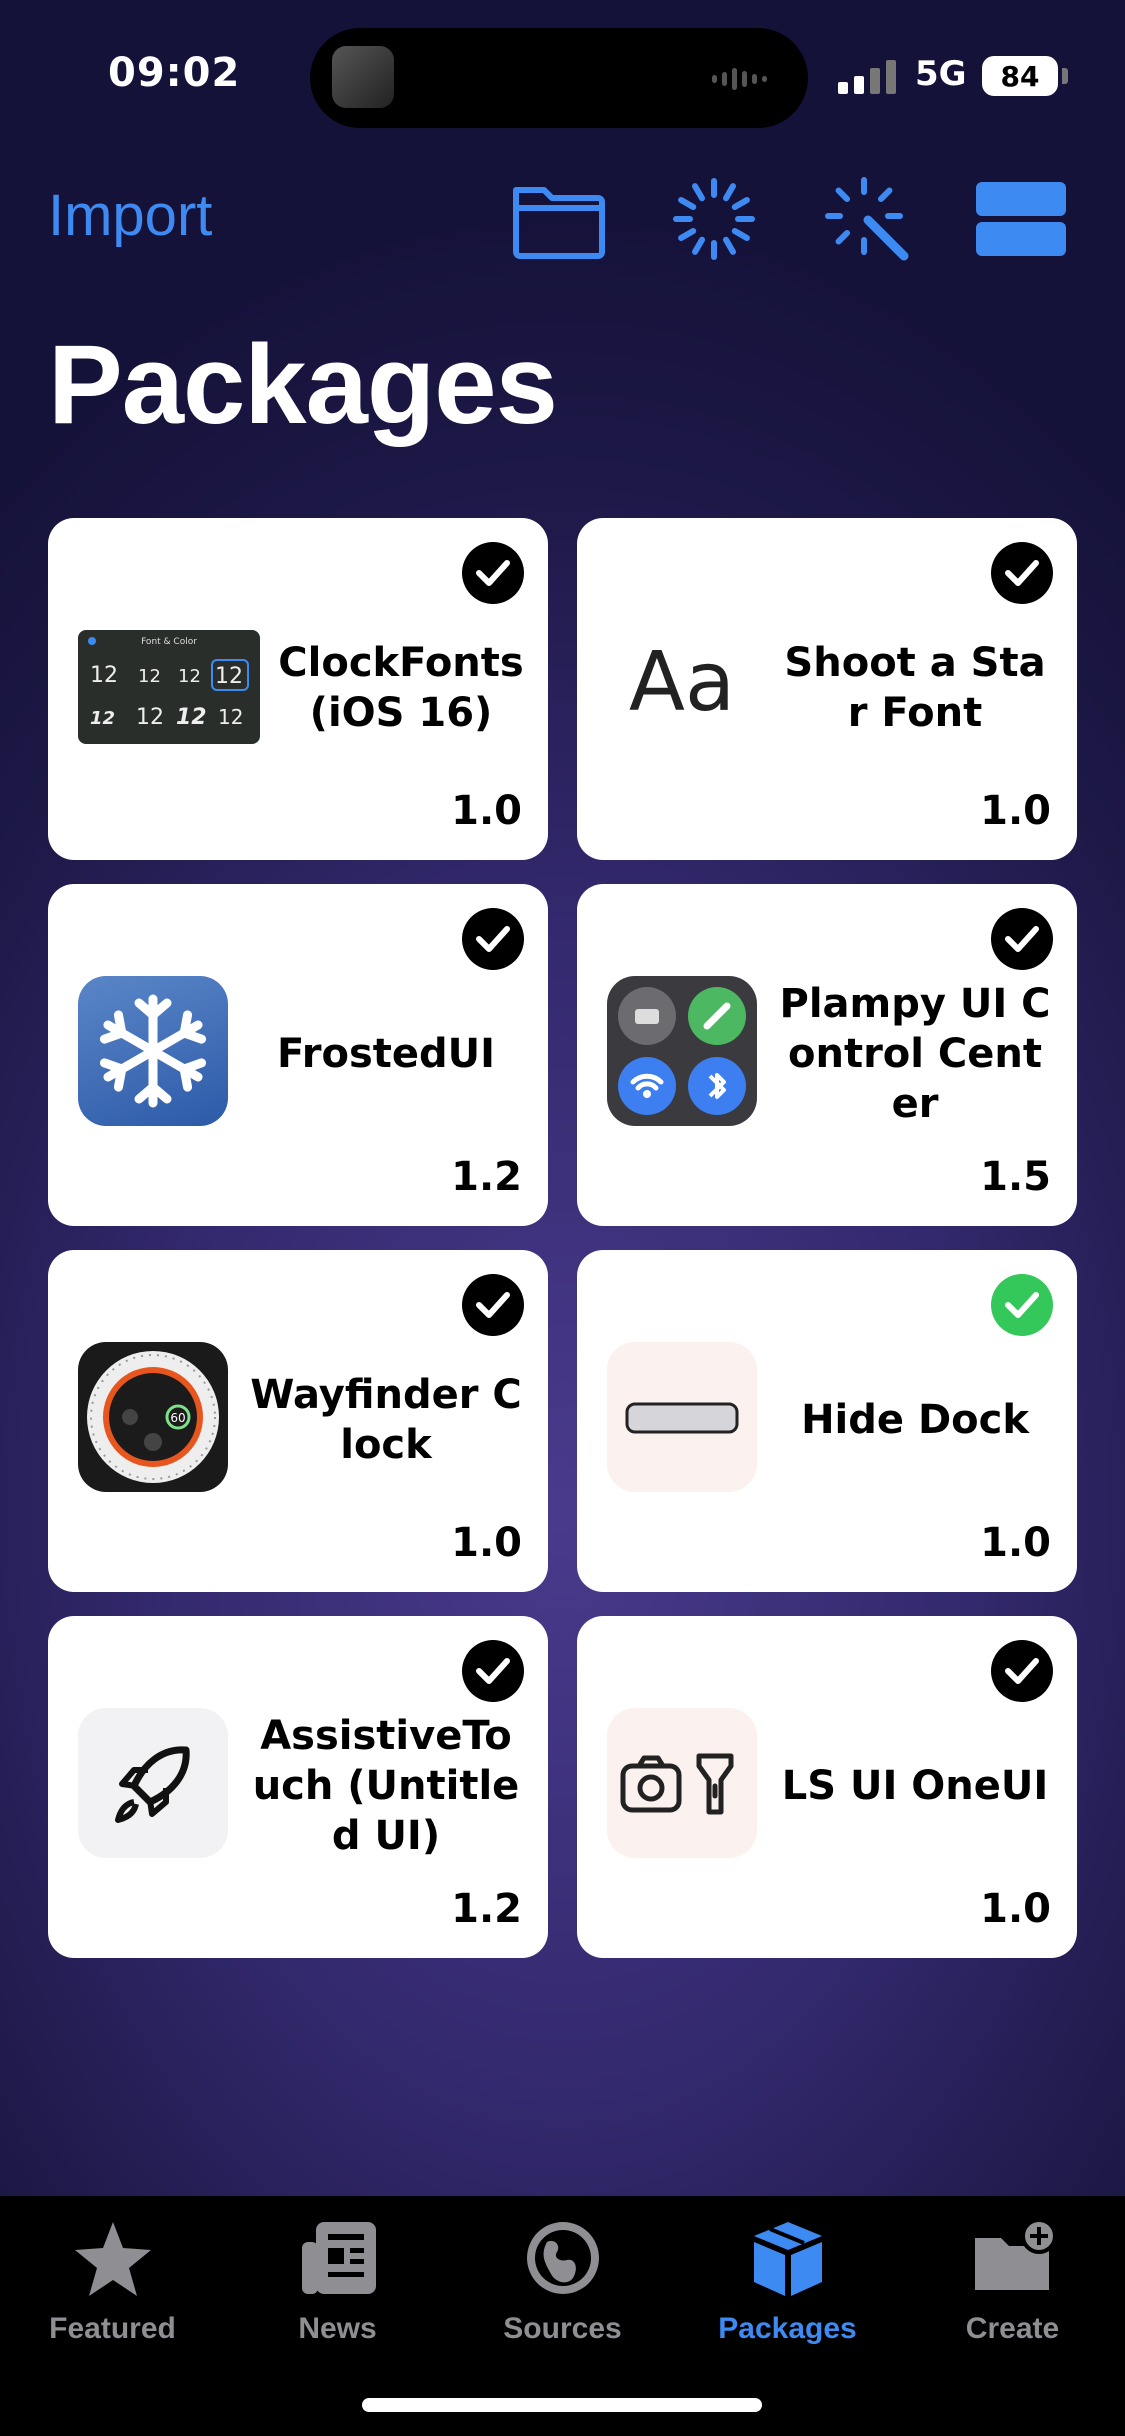 This screenshot has width=1125, height=2436. What do you see at coordinates (1020, 76) in the screenshot?
I see `battery-icon: 84` at bounding box center [1020, 76].